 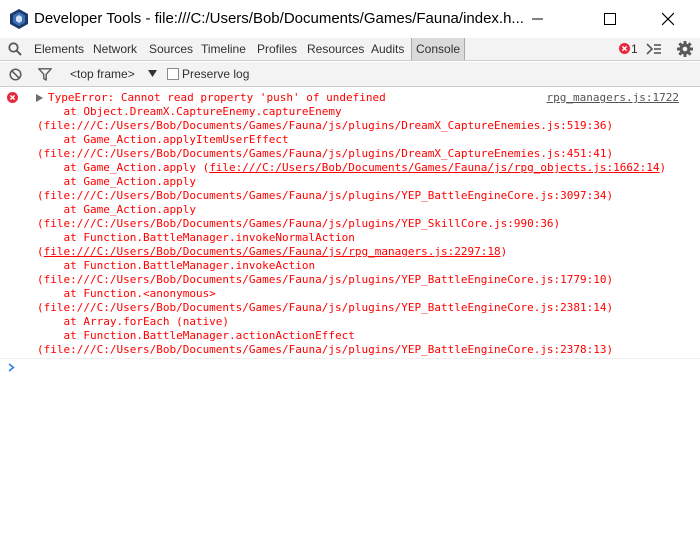 What do you see at coordinates (215, 74) in the screenshot?
I see `preserve-log-label: Preserve log` at bounding box center [215, 74].